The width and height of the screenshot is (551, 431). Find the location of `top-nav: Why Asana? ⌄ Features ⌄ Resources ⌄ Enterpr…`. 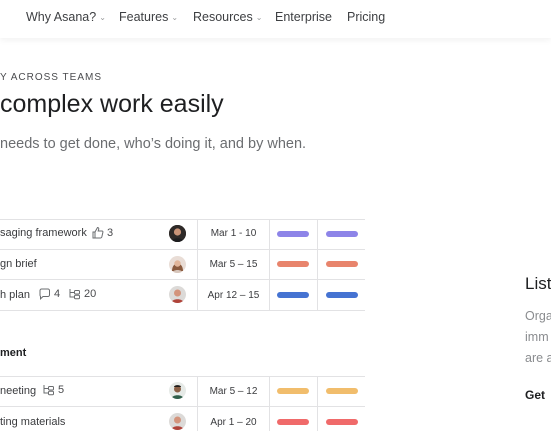

top-nav: Why Asana? ⌄ Features ⌄ Resources ⌄ Enterpr… is located at coordinates (275, 19).